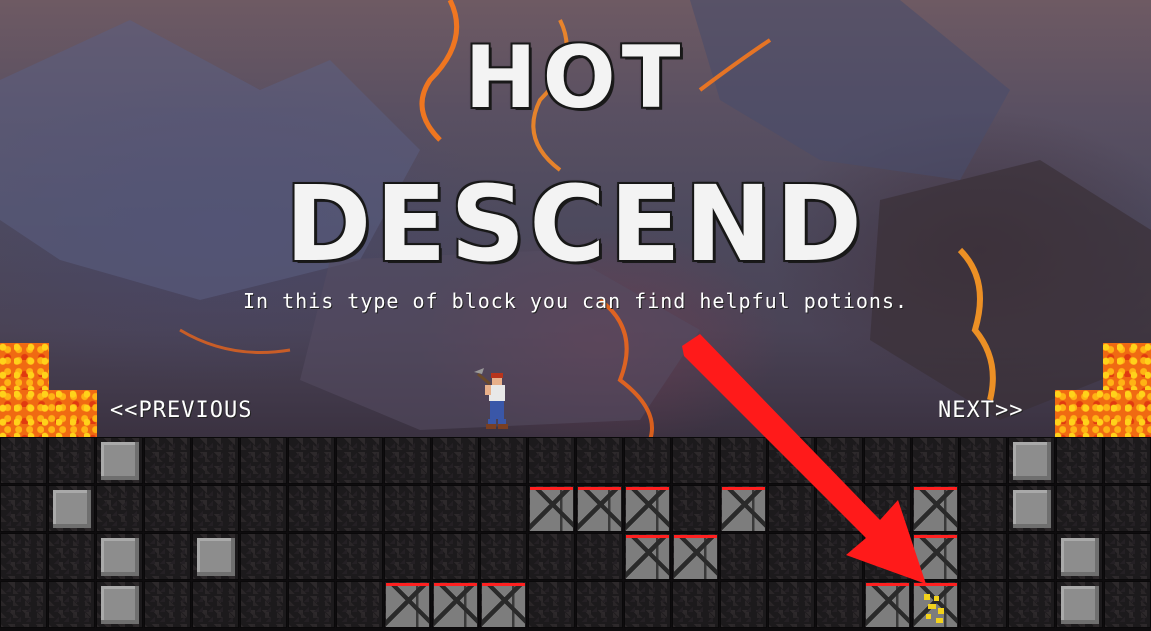  Describe the element at coordinates (980, 410) in the screenshot. I see `next-button: NEXT>>` at that location.